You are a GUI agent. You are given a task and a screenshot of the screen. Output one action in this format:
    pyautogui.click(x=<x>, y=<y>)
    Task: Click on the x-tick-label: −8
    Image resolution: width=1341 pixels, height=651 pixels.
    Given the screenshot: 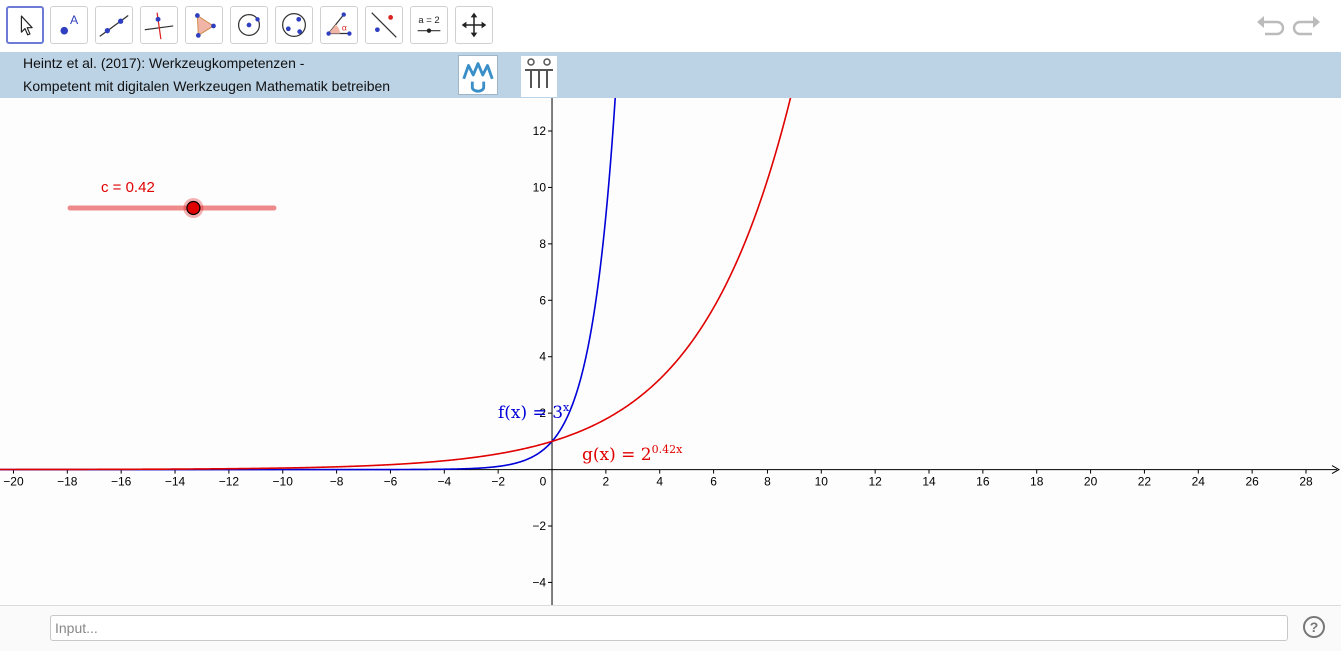 What is the action you would take?
    pyautogui.click(x=337, y=482)
    